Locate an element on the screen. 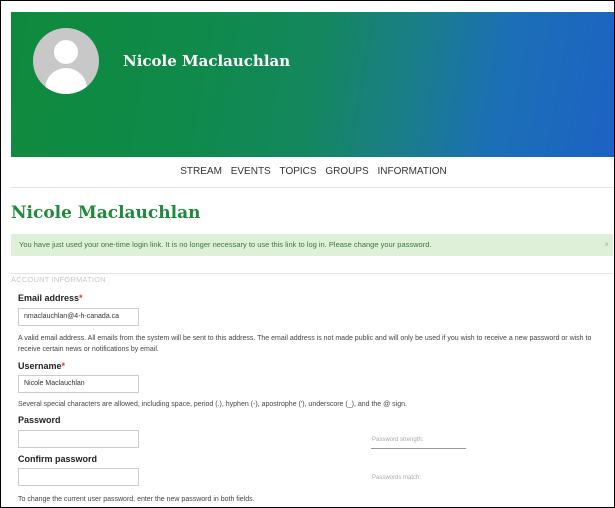 This screenshot has height=508, width=615. account-information-legend: ACCOUNT INFORMATION is located at coordinates (58, 279).